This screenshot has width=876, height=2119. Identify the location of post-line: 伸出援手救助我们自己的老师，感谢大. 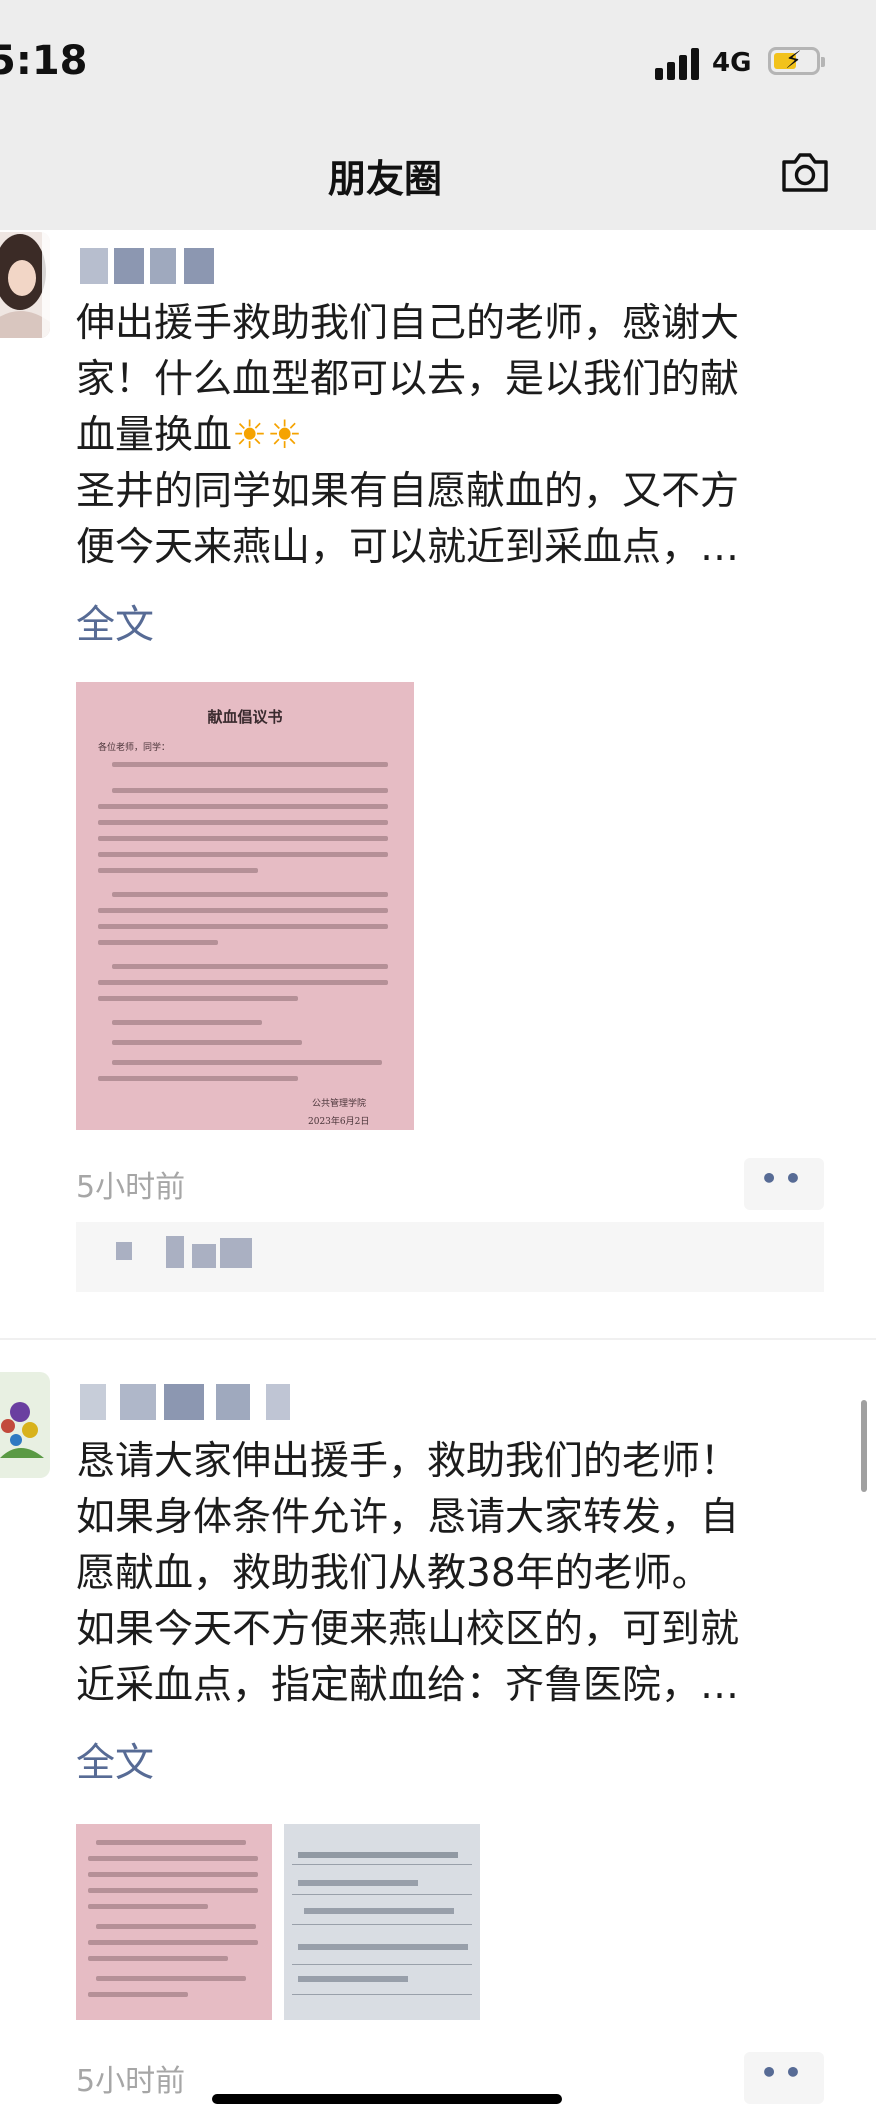
(408, 323).